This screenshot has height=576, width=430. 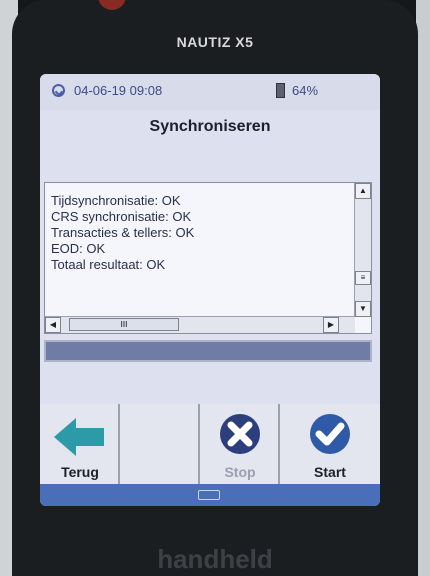 I want to click on horizontal-scroll-thumb: III, so click(x=124, y=324).